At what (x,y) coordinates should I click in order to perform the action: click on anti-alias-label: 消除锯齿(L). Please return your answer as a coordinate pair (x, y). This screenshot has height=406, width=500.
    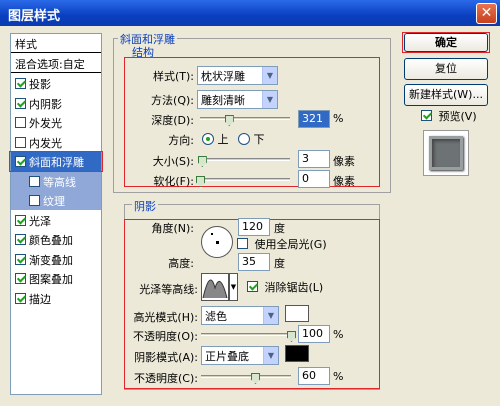
    Looking at the image, I should click on (294, 287).